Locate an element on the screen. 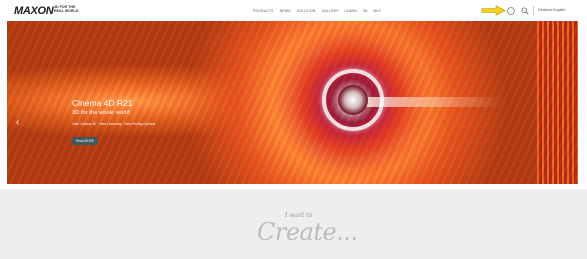 This screenshot has width=587, height=259. nav-item-gallery: GALLERY is located at coordinates (330, 11).